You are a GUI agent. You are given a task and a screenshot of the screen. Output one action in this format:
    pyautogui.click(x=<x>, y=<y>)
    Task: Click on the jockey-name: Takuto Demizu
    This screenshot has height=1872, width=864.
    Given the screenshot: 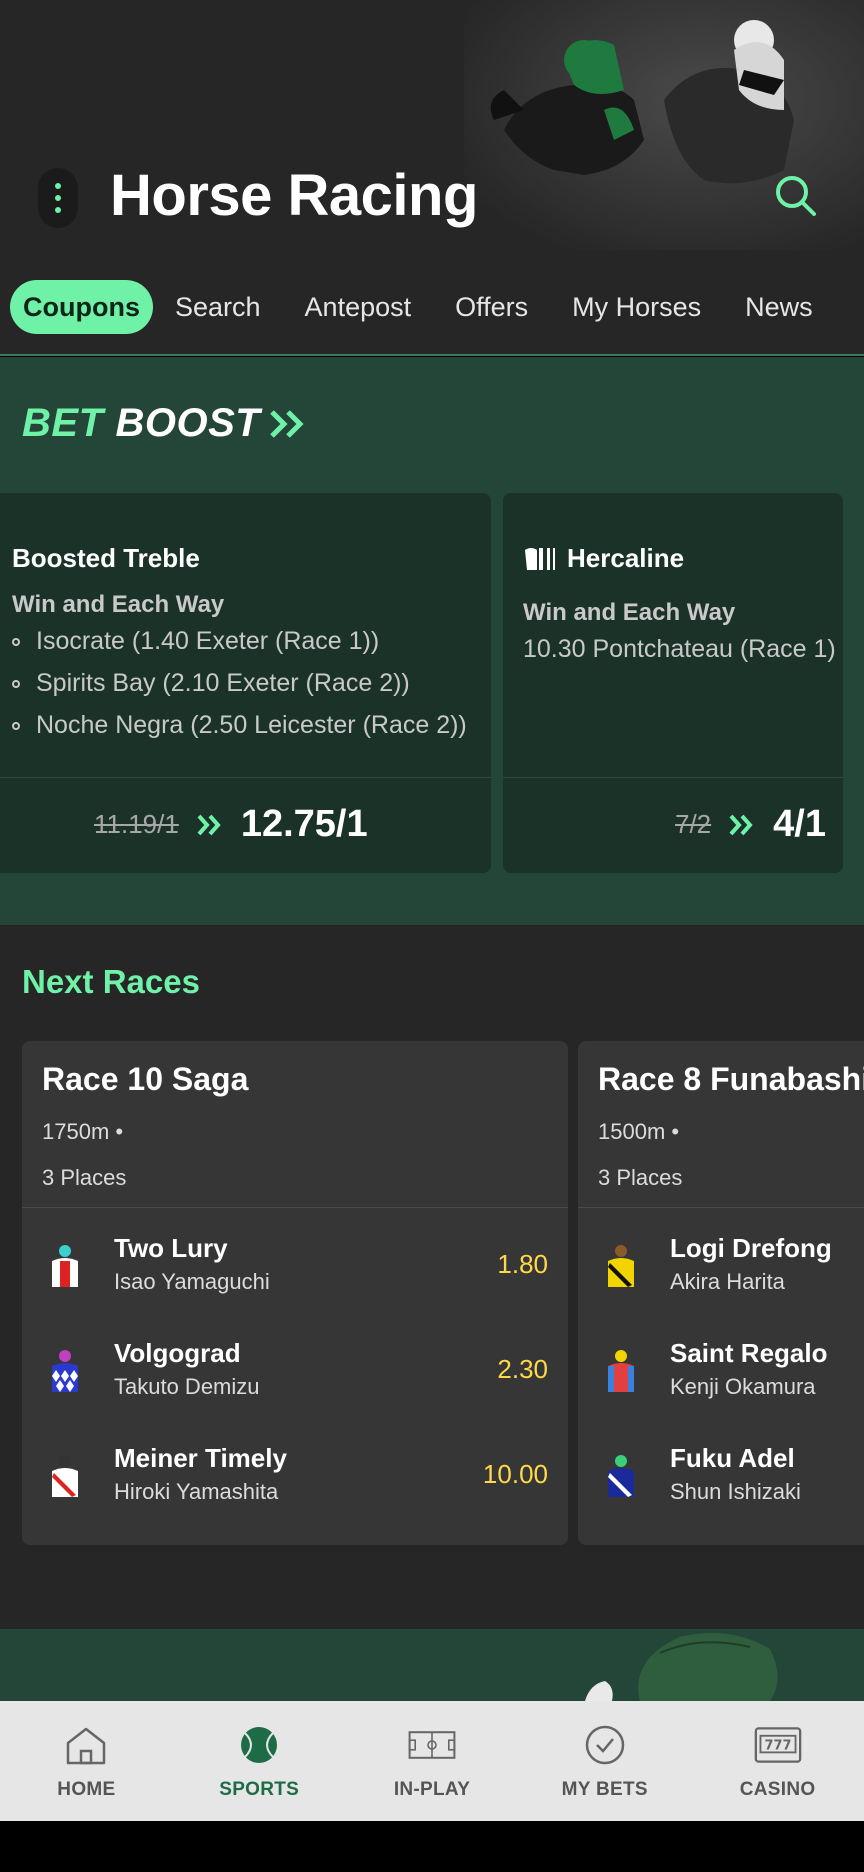 What is the action you would take?
    pyautogui.click(x=187, y=1386)
    